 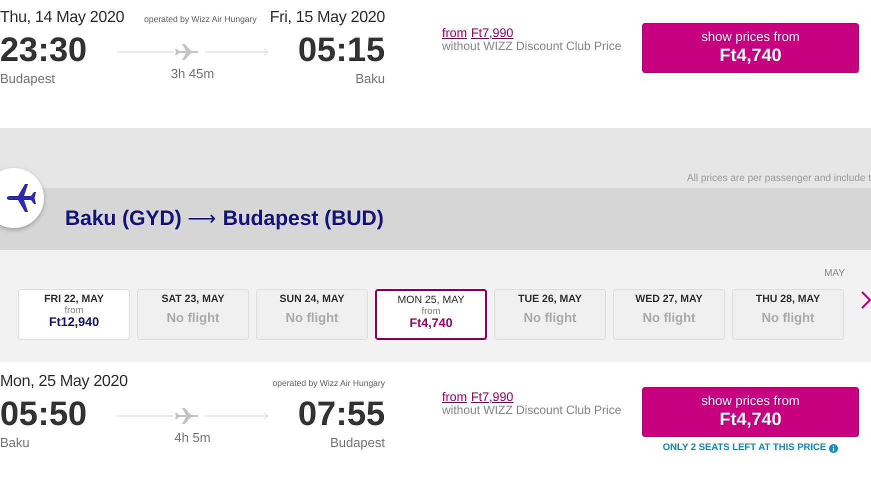 I want to click on origin-city: Baku, so click(x=15, y=443).